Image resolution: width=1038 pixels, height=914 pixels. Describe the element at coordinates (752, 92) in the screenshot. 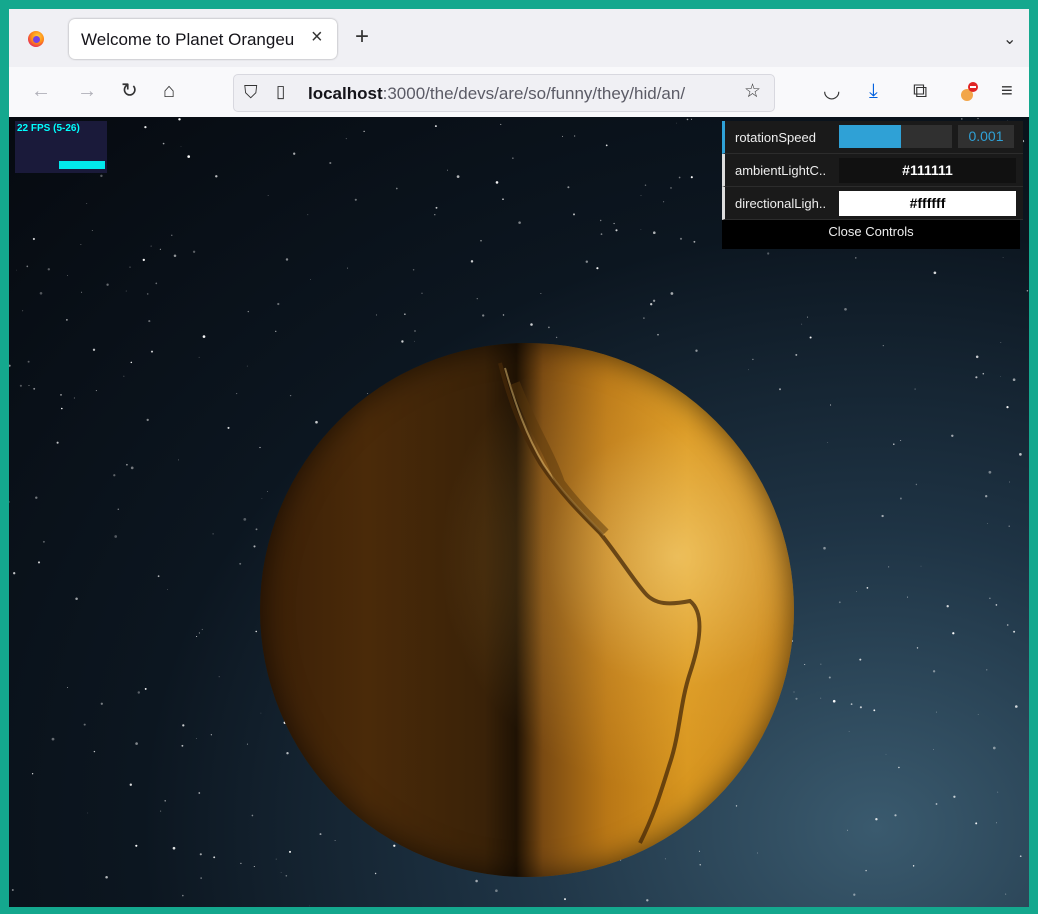

I see `bookmark-star-icon: ☆` at that location.